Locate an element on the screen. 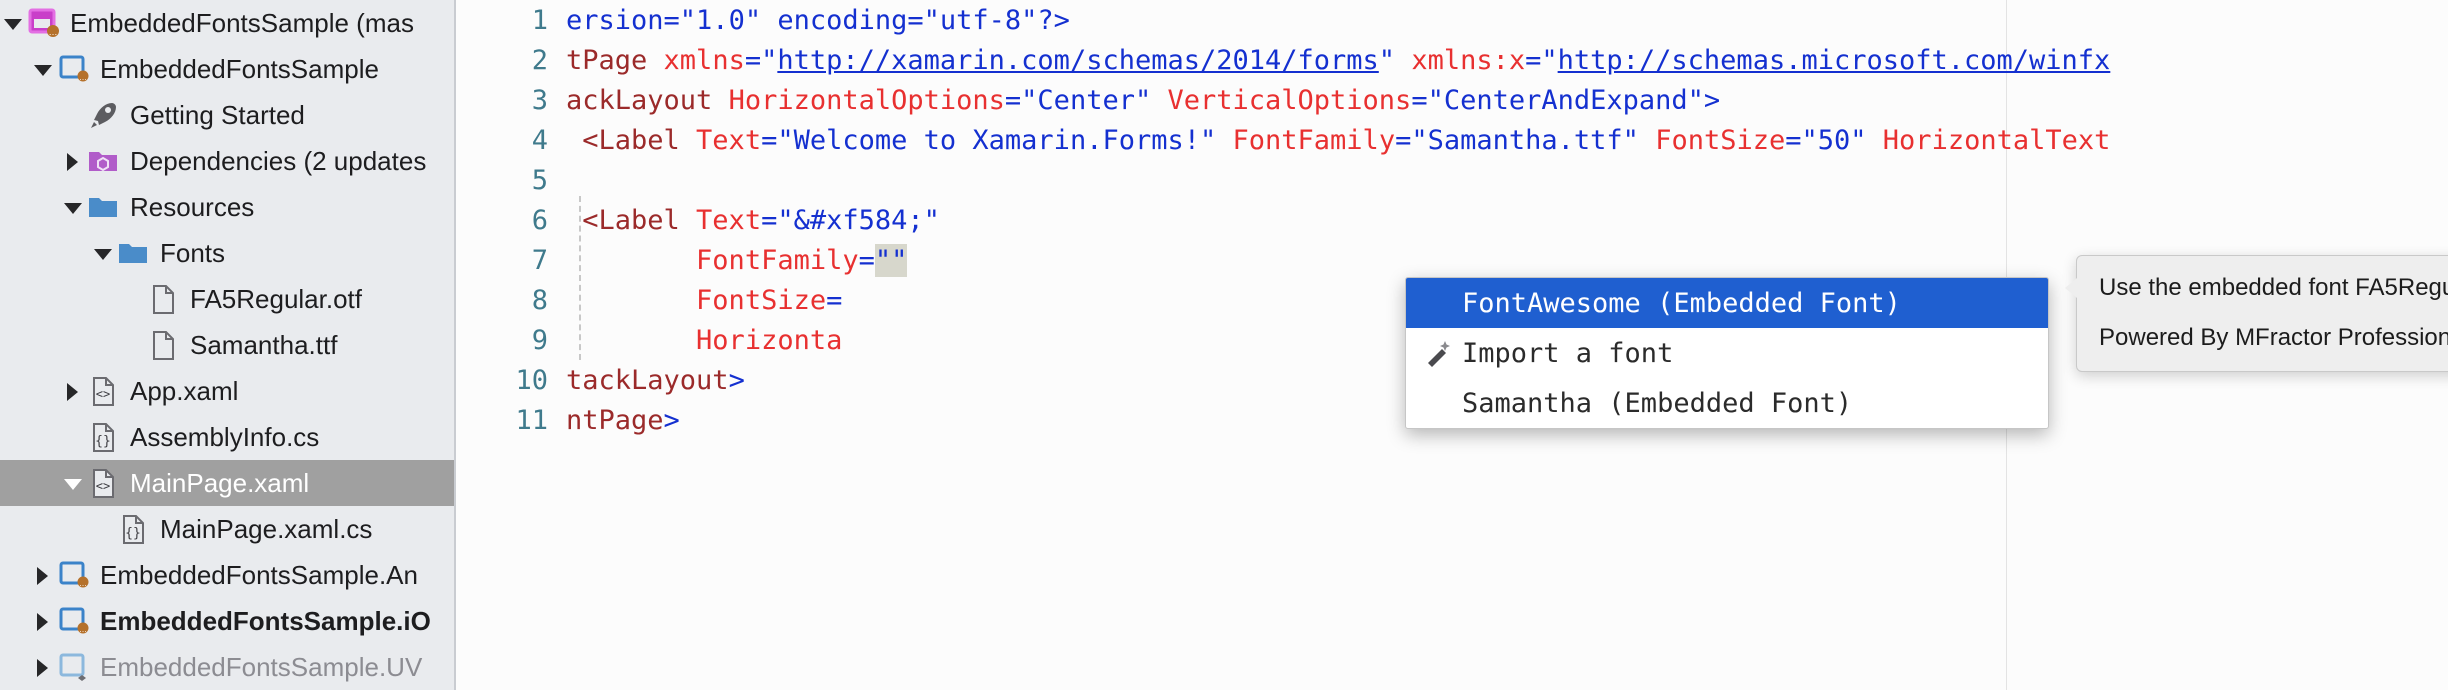 The image size is (2448, 690). line-number: 6 is located at coordinates (539, 220).